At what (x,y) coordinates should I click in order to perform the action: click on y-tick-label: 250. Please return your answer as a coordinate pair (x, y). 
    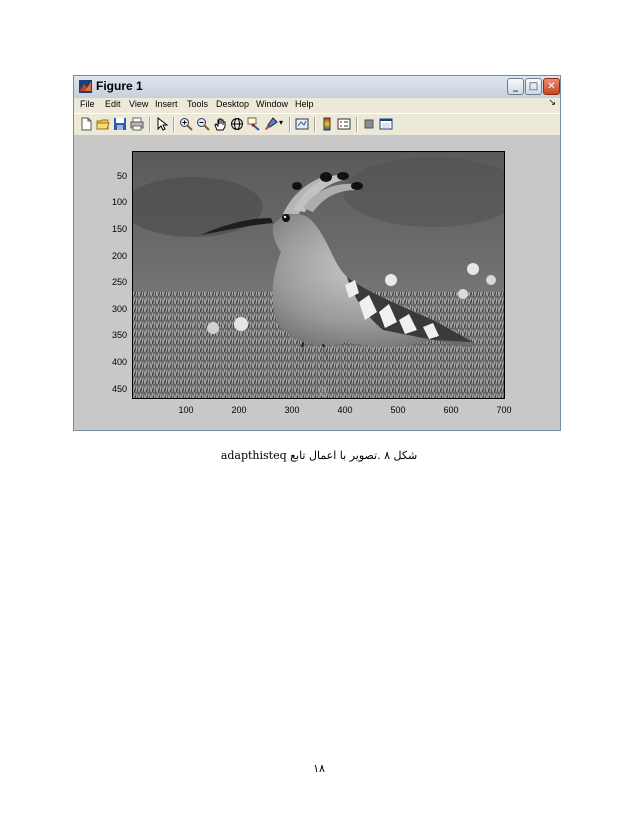
    Looking at the image, I should click on (119, 282).